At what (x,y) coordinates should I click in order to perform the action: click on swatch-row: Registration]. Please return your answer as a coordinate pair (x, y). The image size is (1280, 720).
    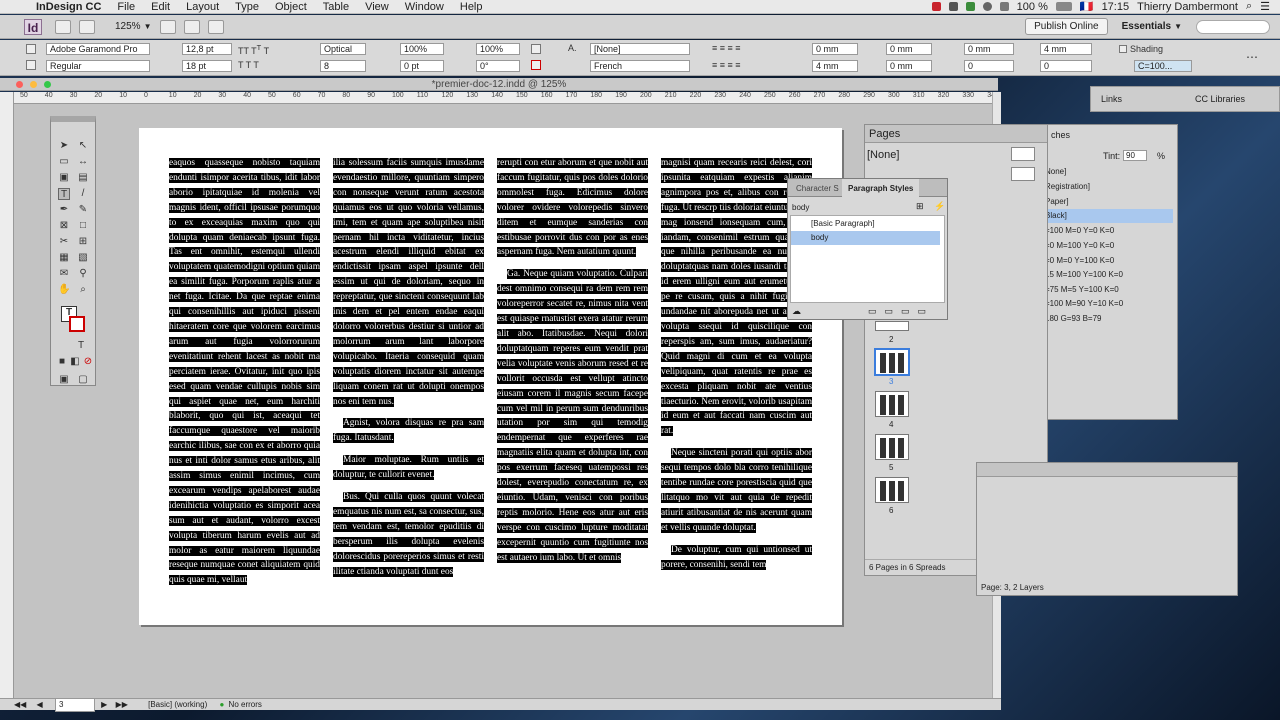
    Looking at the image, I should click on (1109, 187).